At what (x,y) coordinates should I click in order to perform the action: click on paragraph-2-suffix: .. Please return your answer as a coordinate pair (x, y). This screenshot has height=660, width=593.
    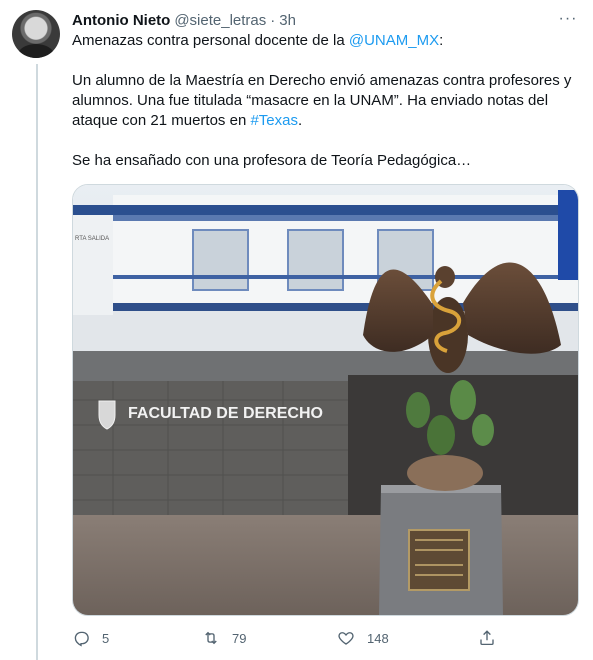
    Looking at the image, I should click on (300, 120).